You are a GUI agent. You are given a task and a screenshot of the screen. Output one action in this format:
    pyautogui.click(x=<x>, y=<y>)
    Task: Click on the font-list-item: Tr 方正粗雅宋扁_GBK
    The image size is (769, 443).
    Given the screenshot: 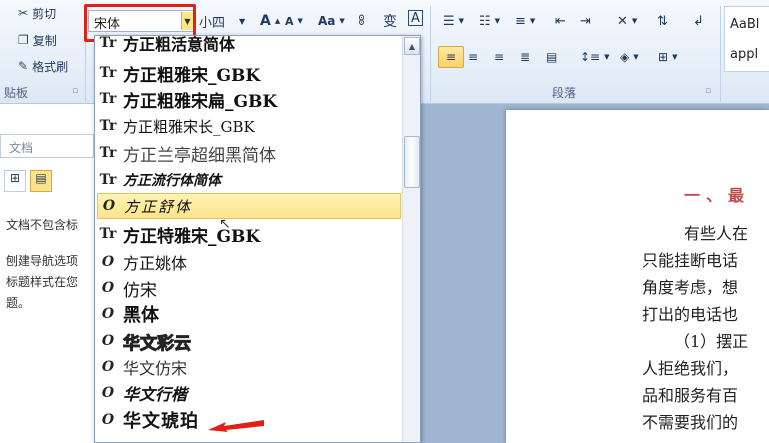 What is the action you would take?
    pyautogui.click(x=249, y=99)
    